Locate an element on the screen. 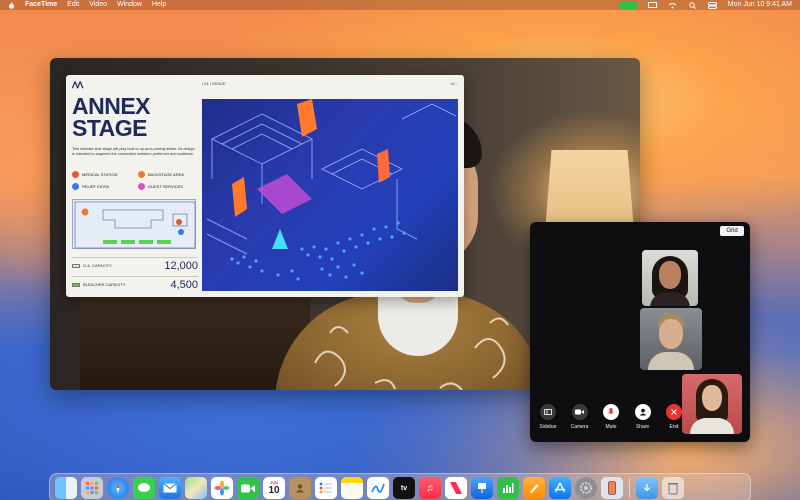  legend-label: RELIEF KIOSK is located at coordinates (96, 186).